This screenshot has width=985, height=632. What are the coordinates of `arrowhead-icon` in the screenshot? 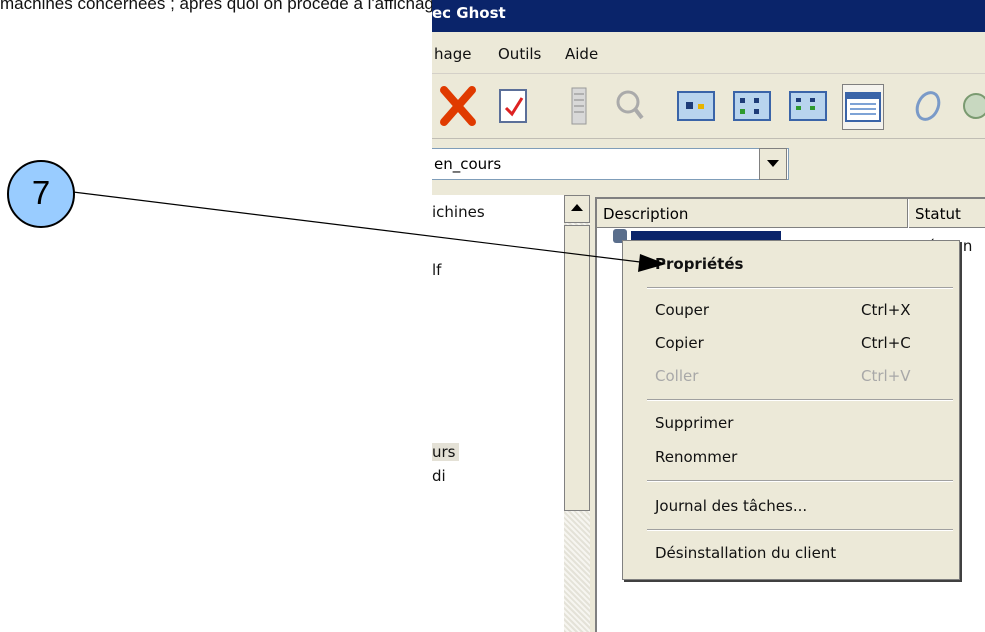 It's located at (652, 263).